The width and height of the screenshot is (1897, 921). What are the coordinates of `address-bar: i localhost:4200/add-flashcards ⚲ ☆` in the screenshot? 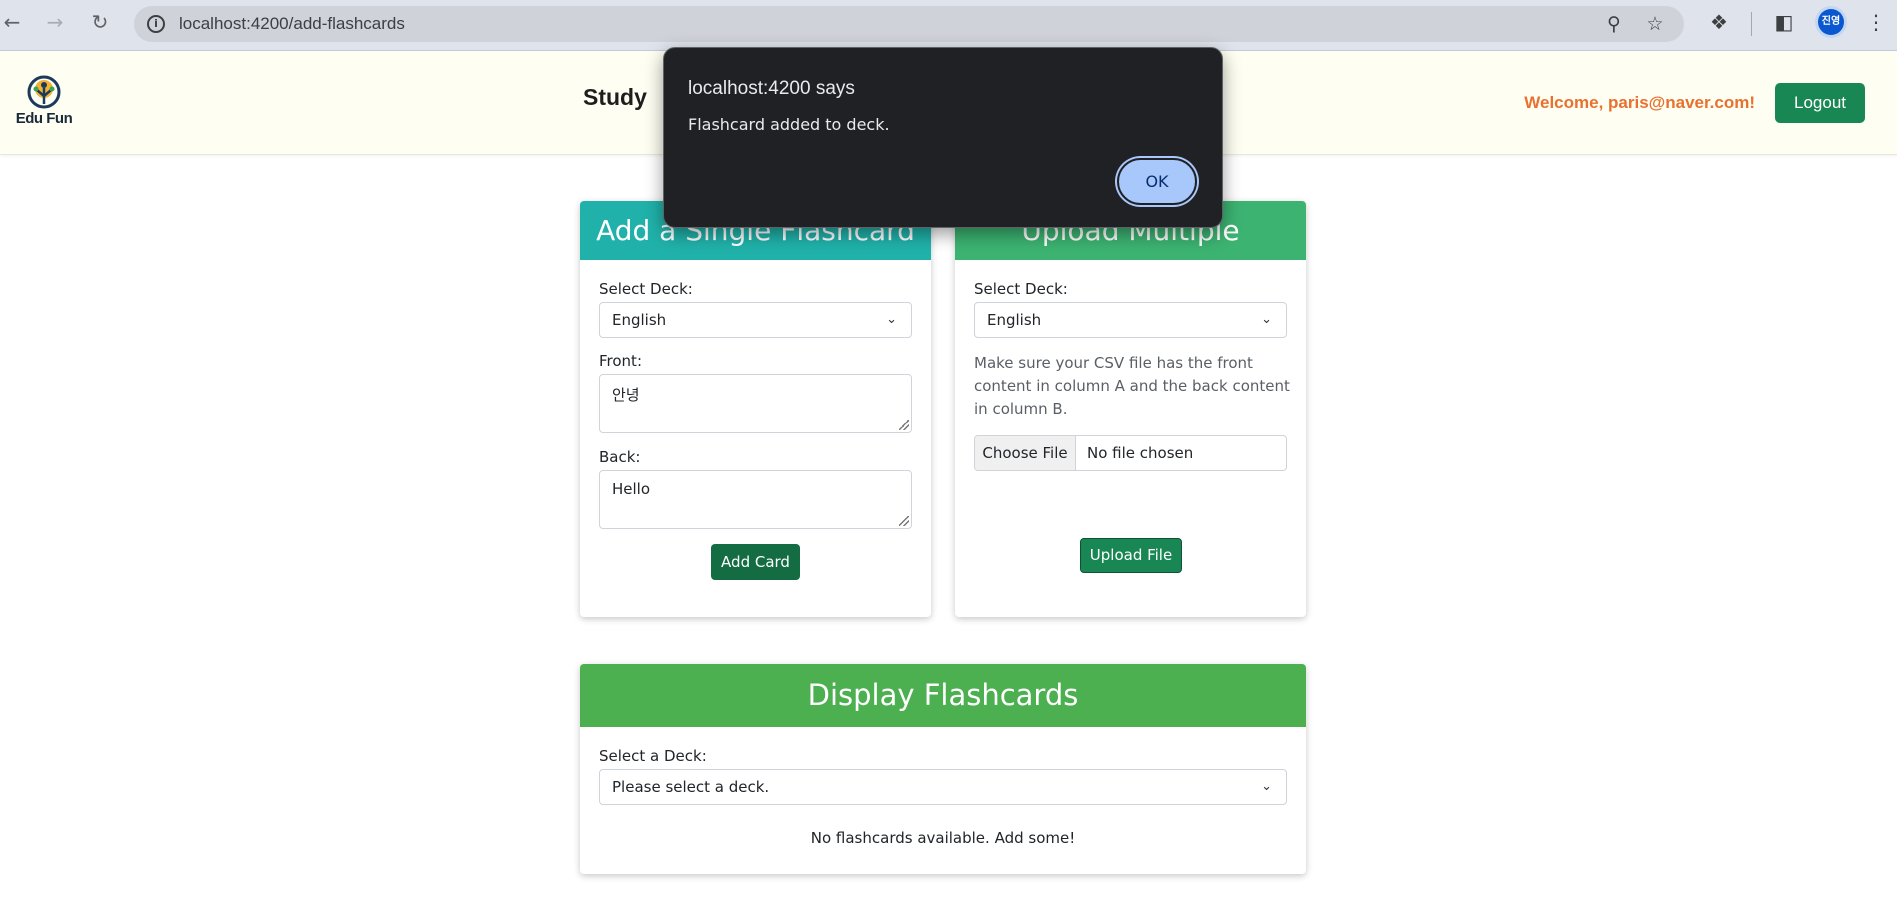 It's located at (909, 24).